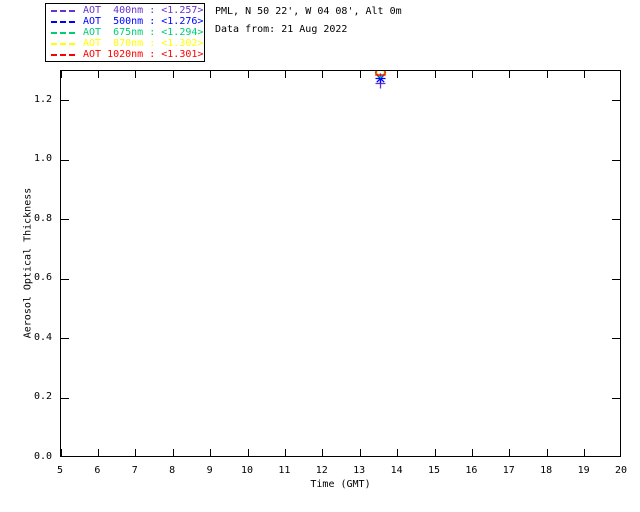 The width and height of the screenshot is (640, 512). What do you see at coordinates (583, 470) in the screenshot?
I see `x-tick-label: 19` at bounding box center [583, 470].